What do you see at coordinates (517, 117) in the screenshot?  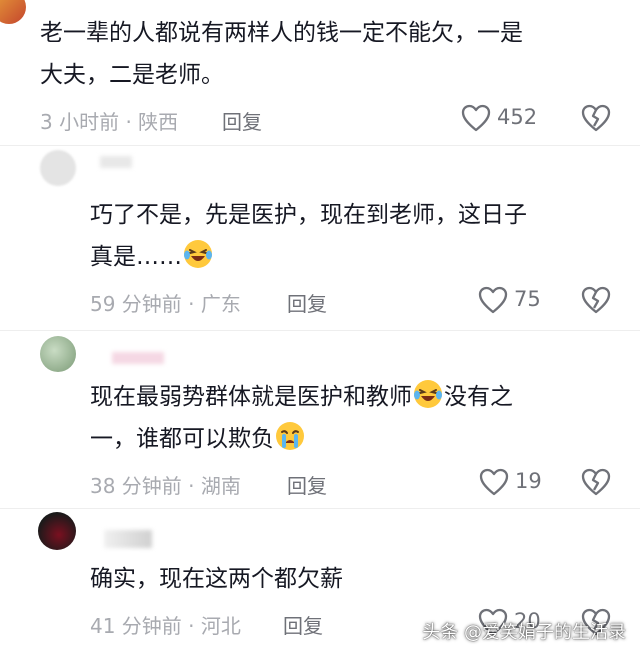 I see `like-count: 452` at bounding box center [517, 117].